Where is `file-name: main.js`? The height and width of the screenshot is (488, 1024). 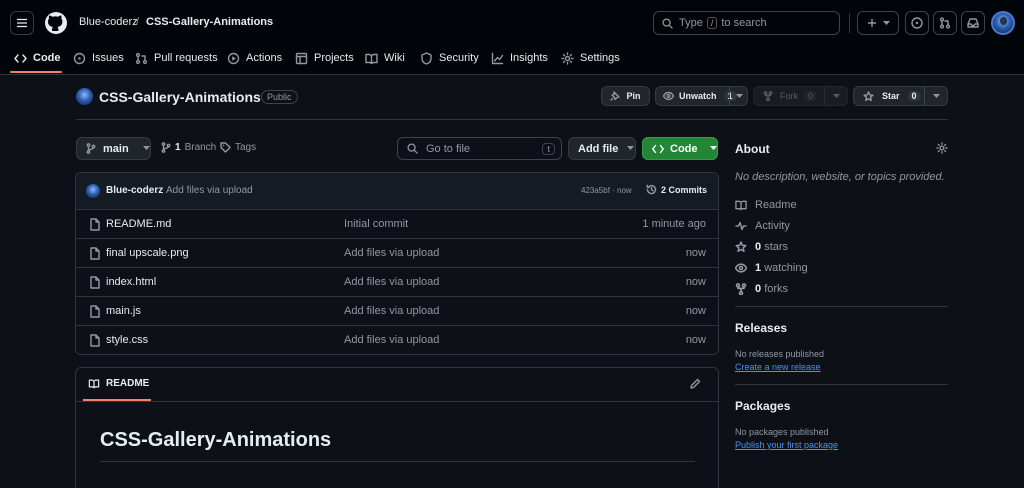 file-name: main.js is located at coordinates (123, 311).